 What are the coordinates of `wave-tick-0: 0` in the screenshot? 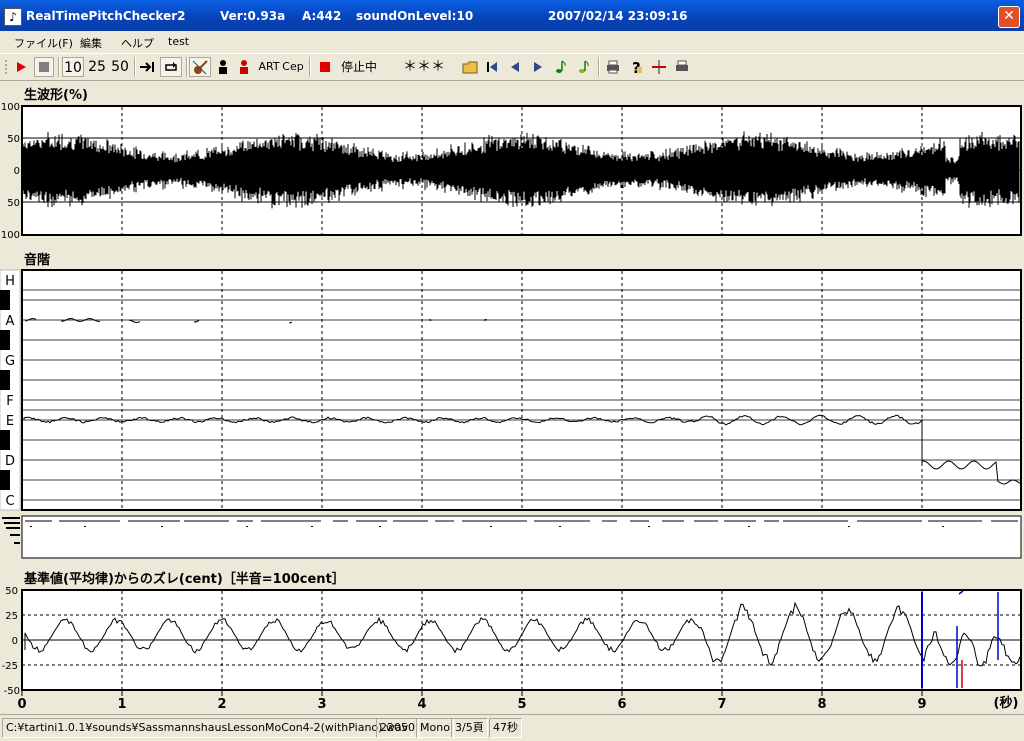 It's located at (17, 171).